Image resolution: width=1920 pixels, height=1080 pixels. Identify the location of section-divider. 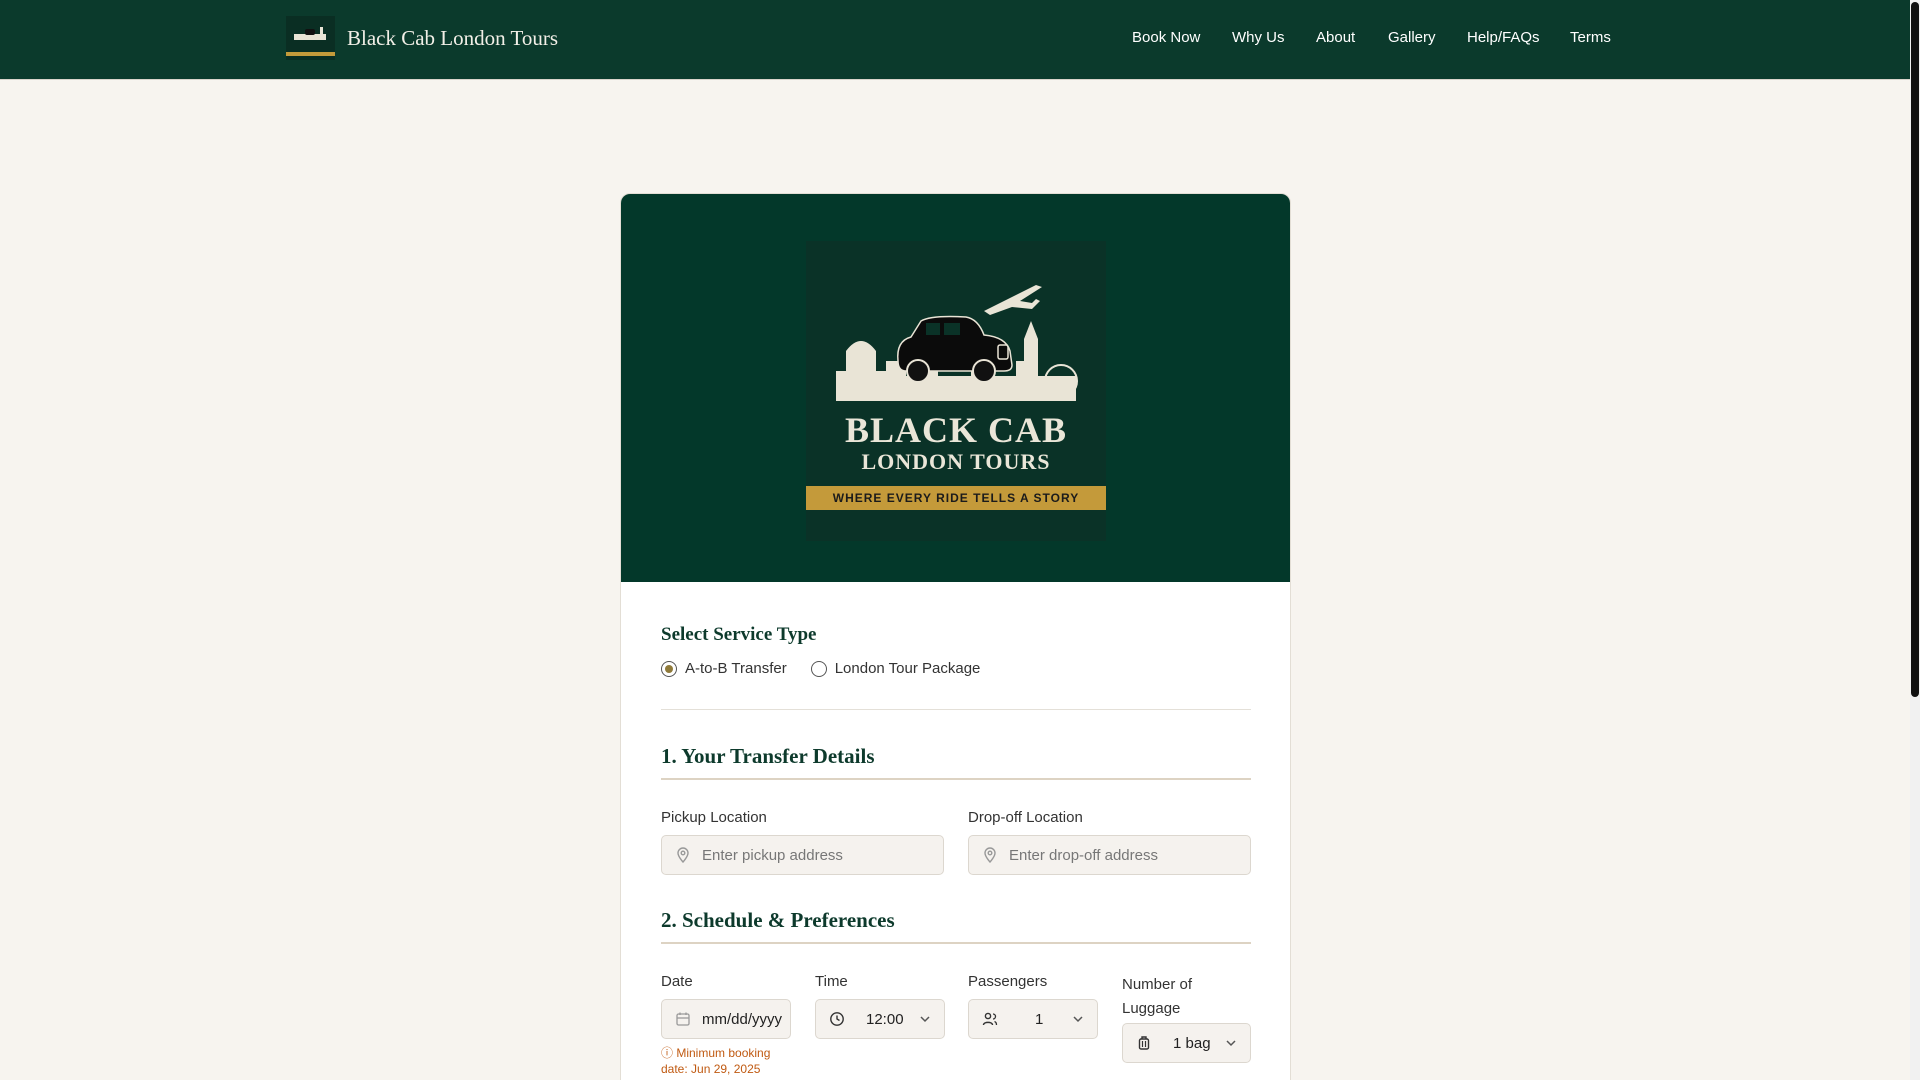
(956, 709).